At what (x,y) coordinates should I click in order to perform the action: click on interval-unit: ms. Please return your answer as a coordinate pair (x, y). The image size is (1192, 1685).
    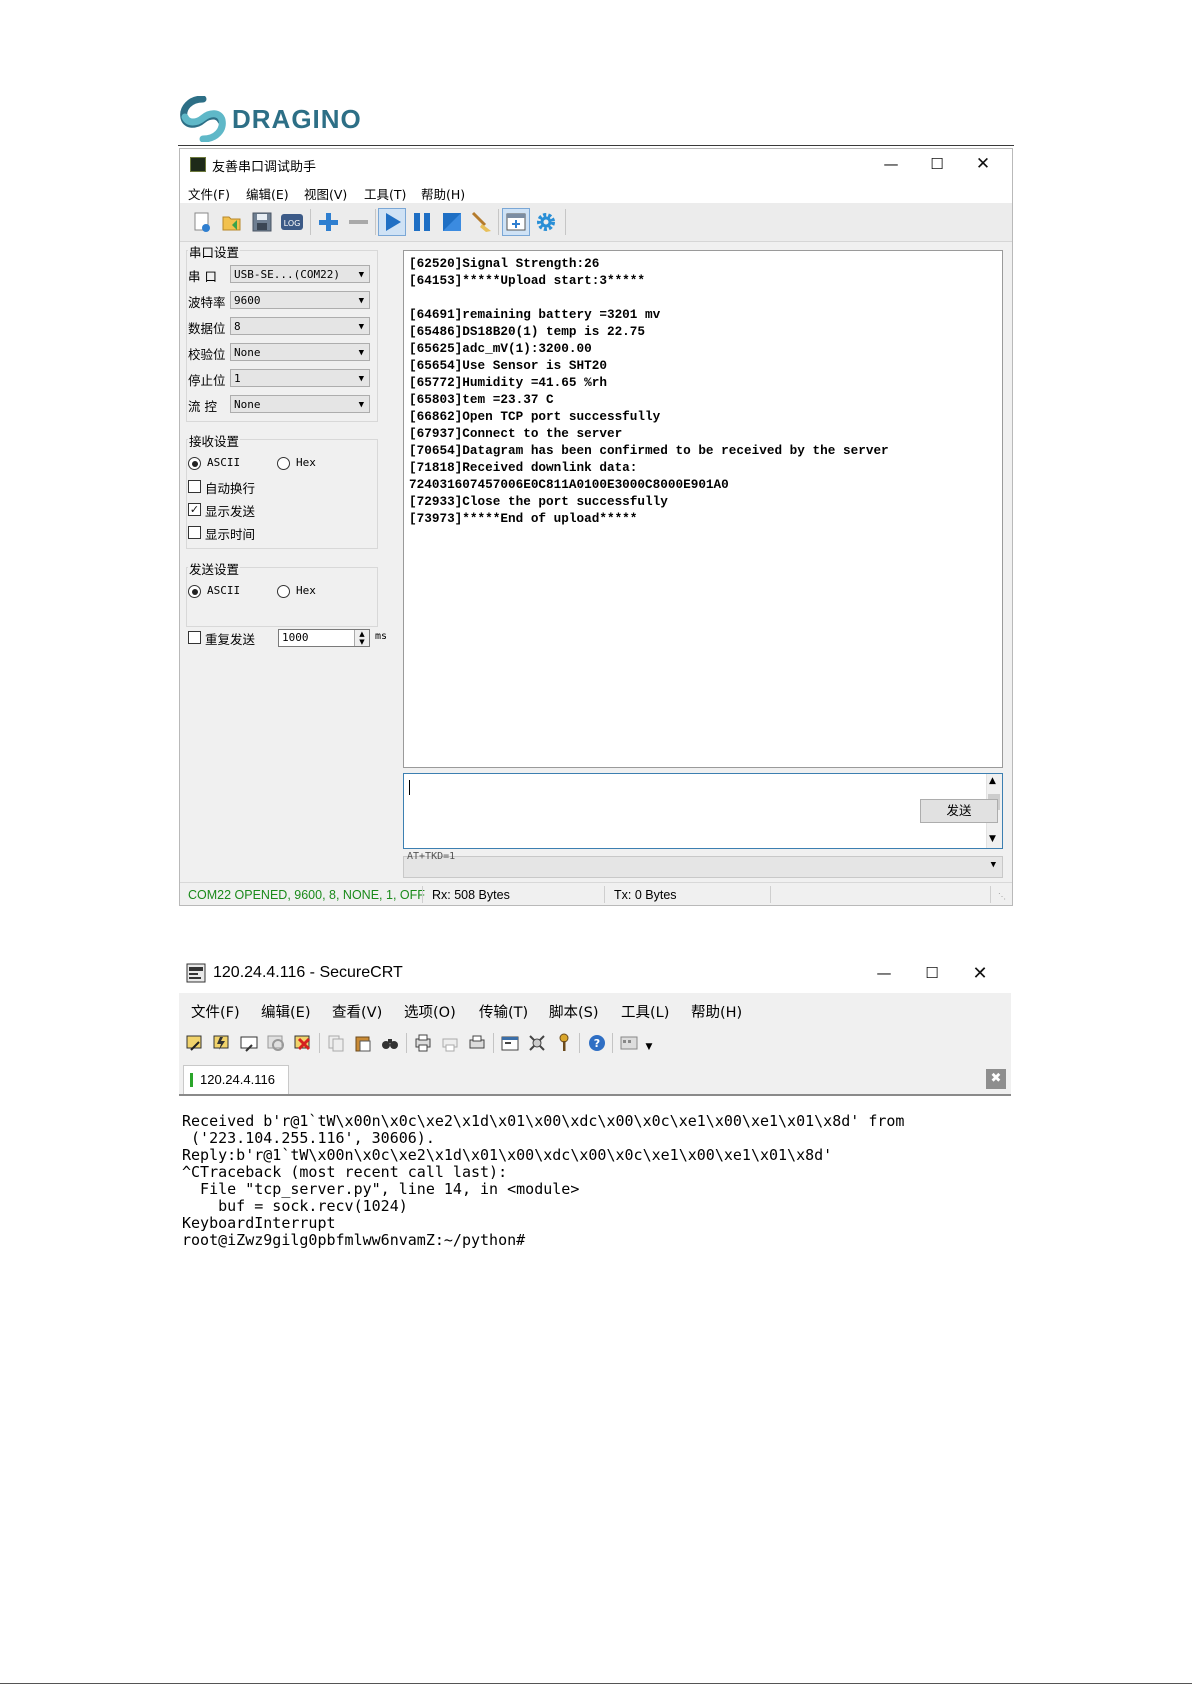
    Looking at the image, I should click on (381, 636).